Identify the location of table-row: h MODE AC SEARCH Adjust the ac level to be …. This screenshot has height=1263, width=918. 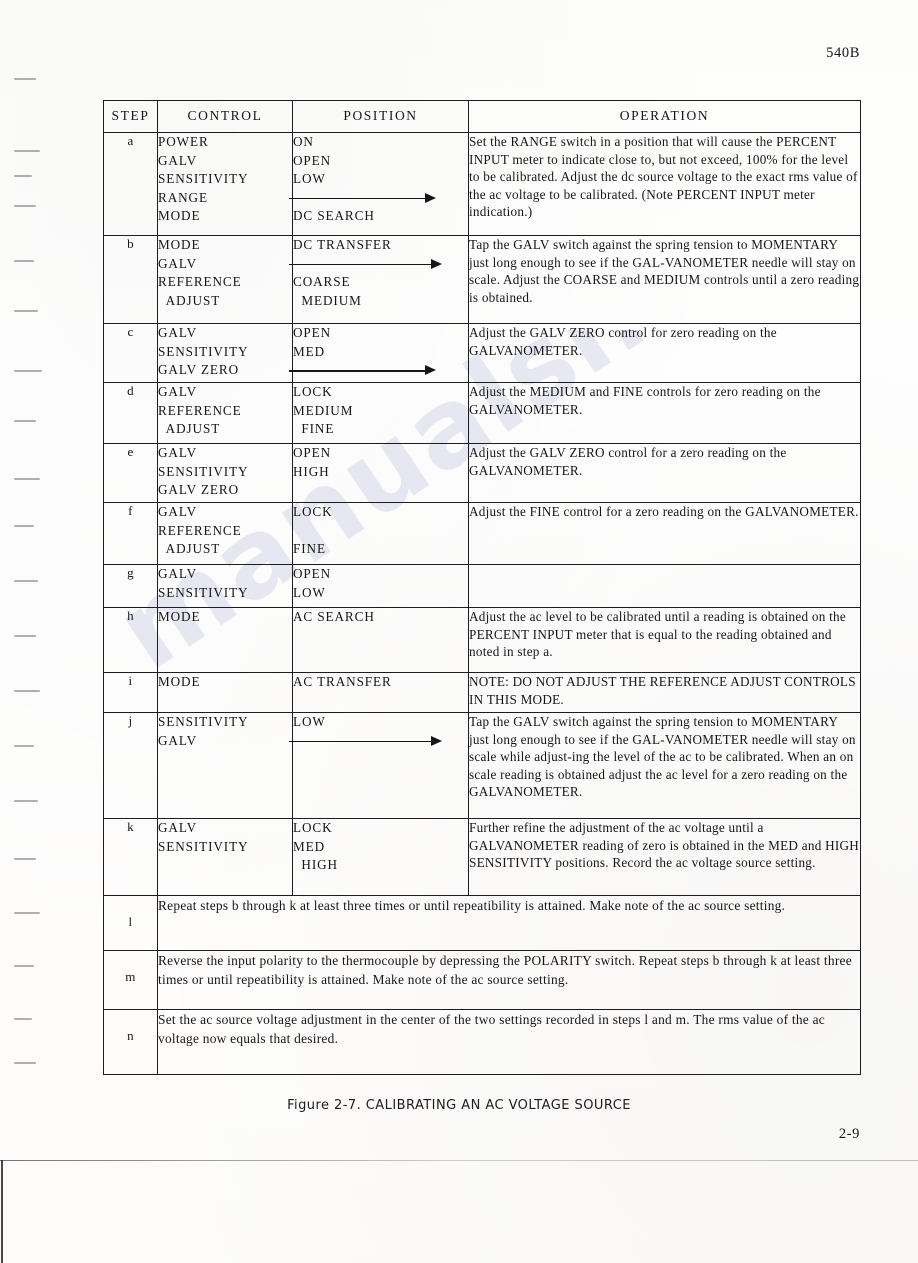
(482, 640).